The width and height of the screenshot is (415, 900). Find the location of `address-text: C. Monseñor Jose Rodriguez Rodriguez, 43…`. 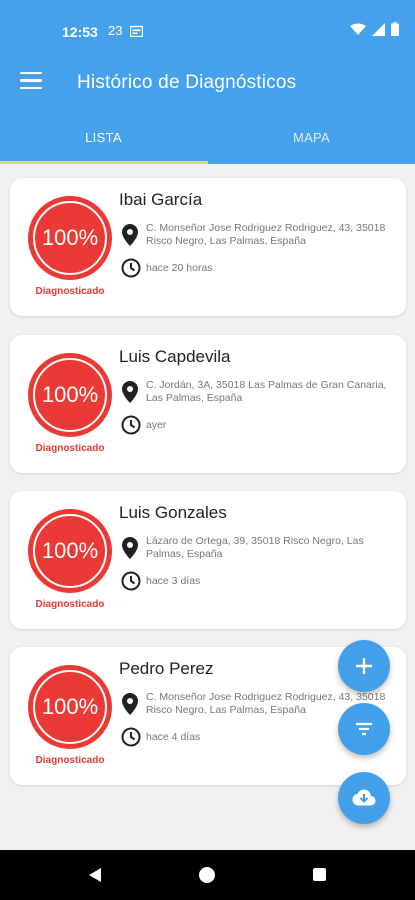

address-text: C. Monseñor Jose Rodriguez Rodriguez, 43… is located at coordinates (266, 234).